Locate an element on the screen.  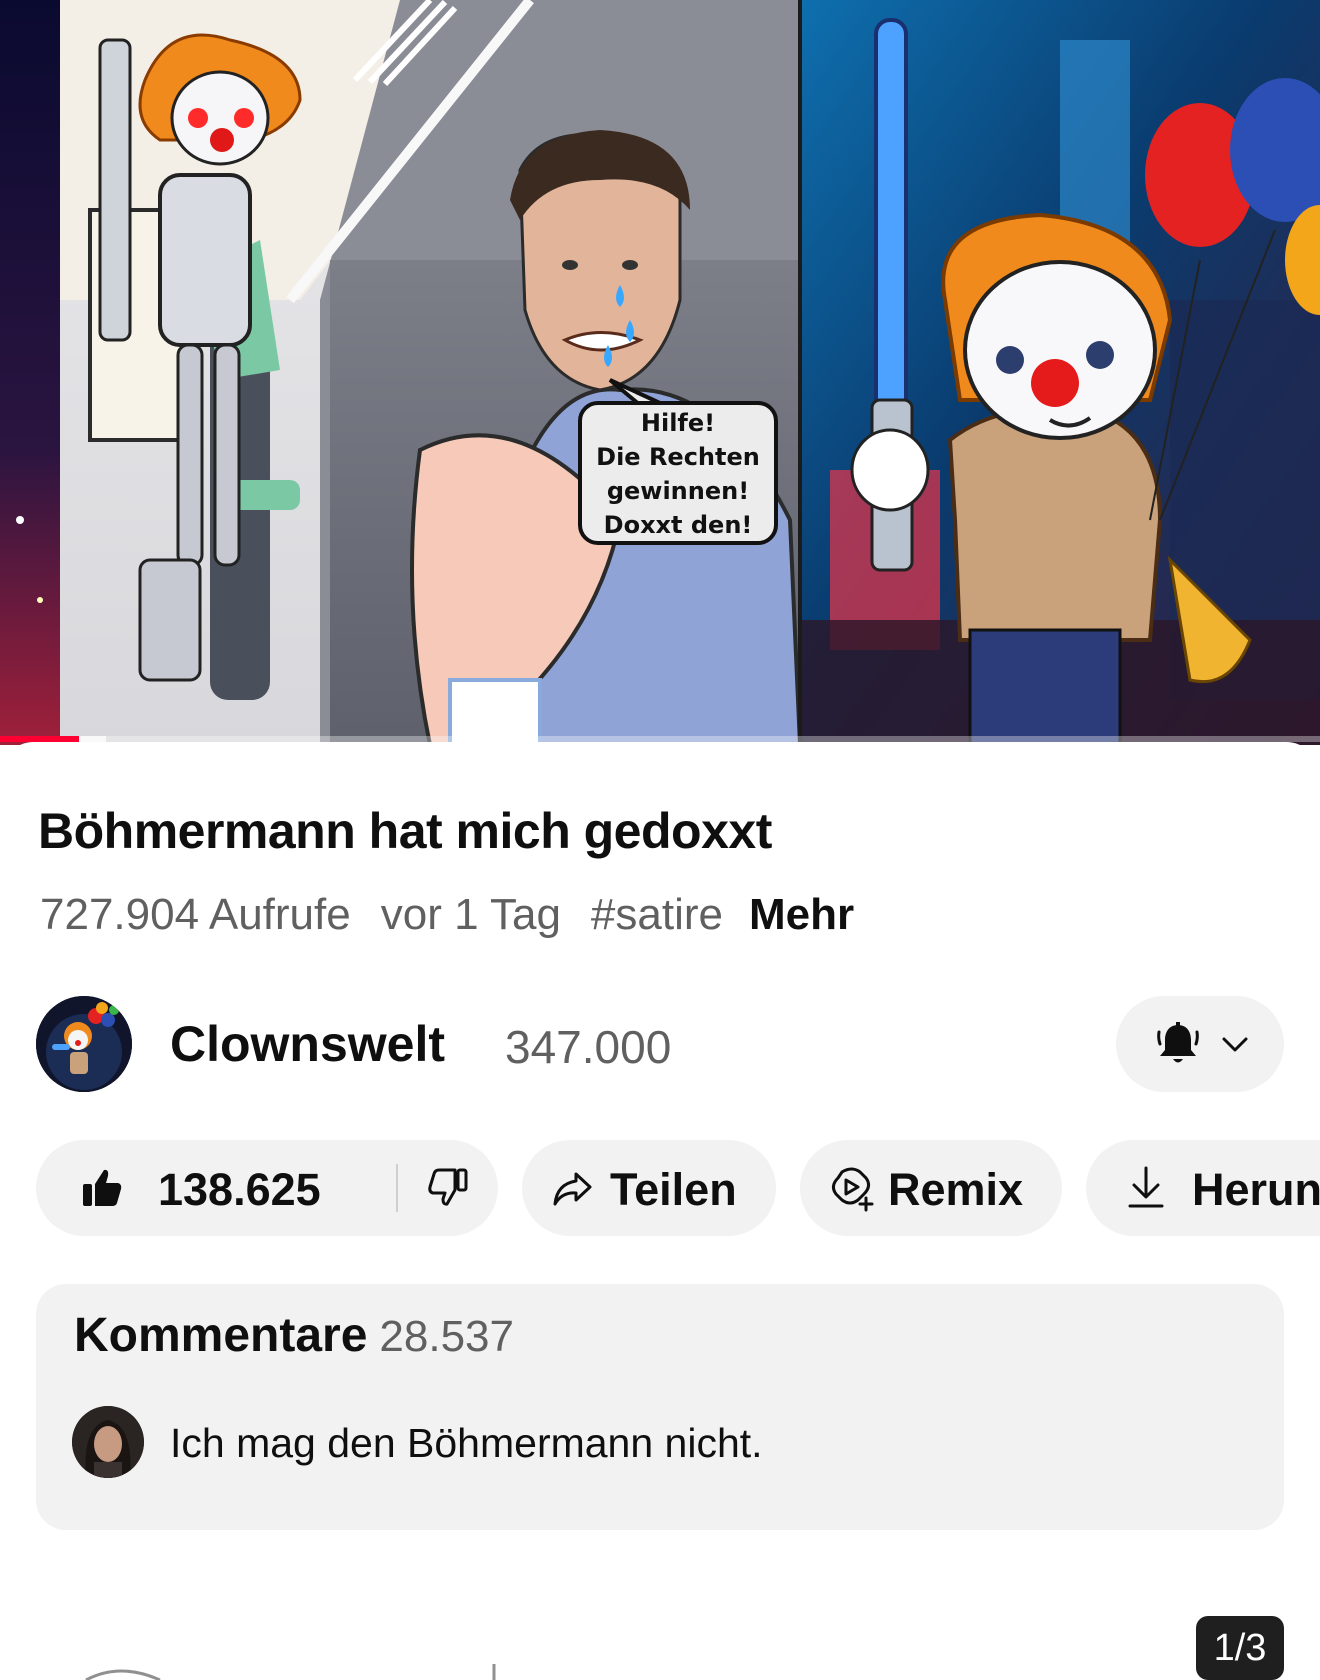
speech-line-1: Hilfe! is located at coordinates (678, 423).